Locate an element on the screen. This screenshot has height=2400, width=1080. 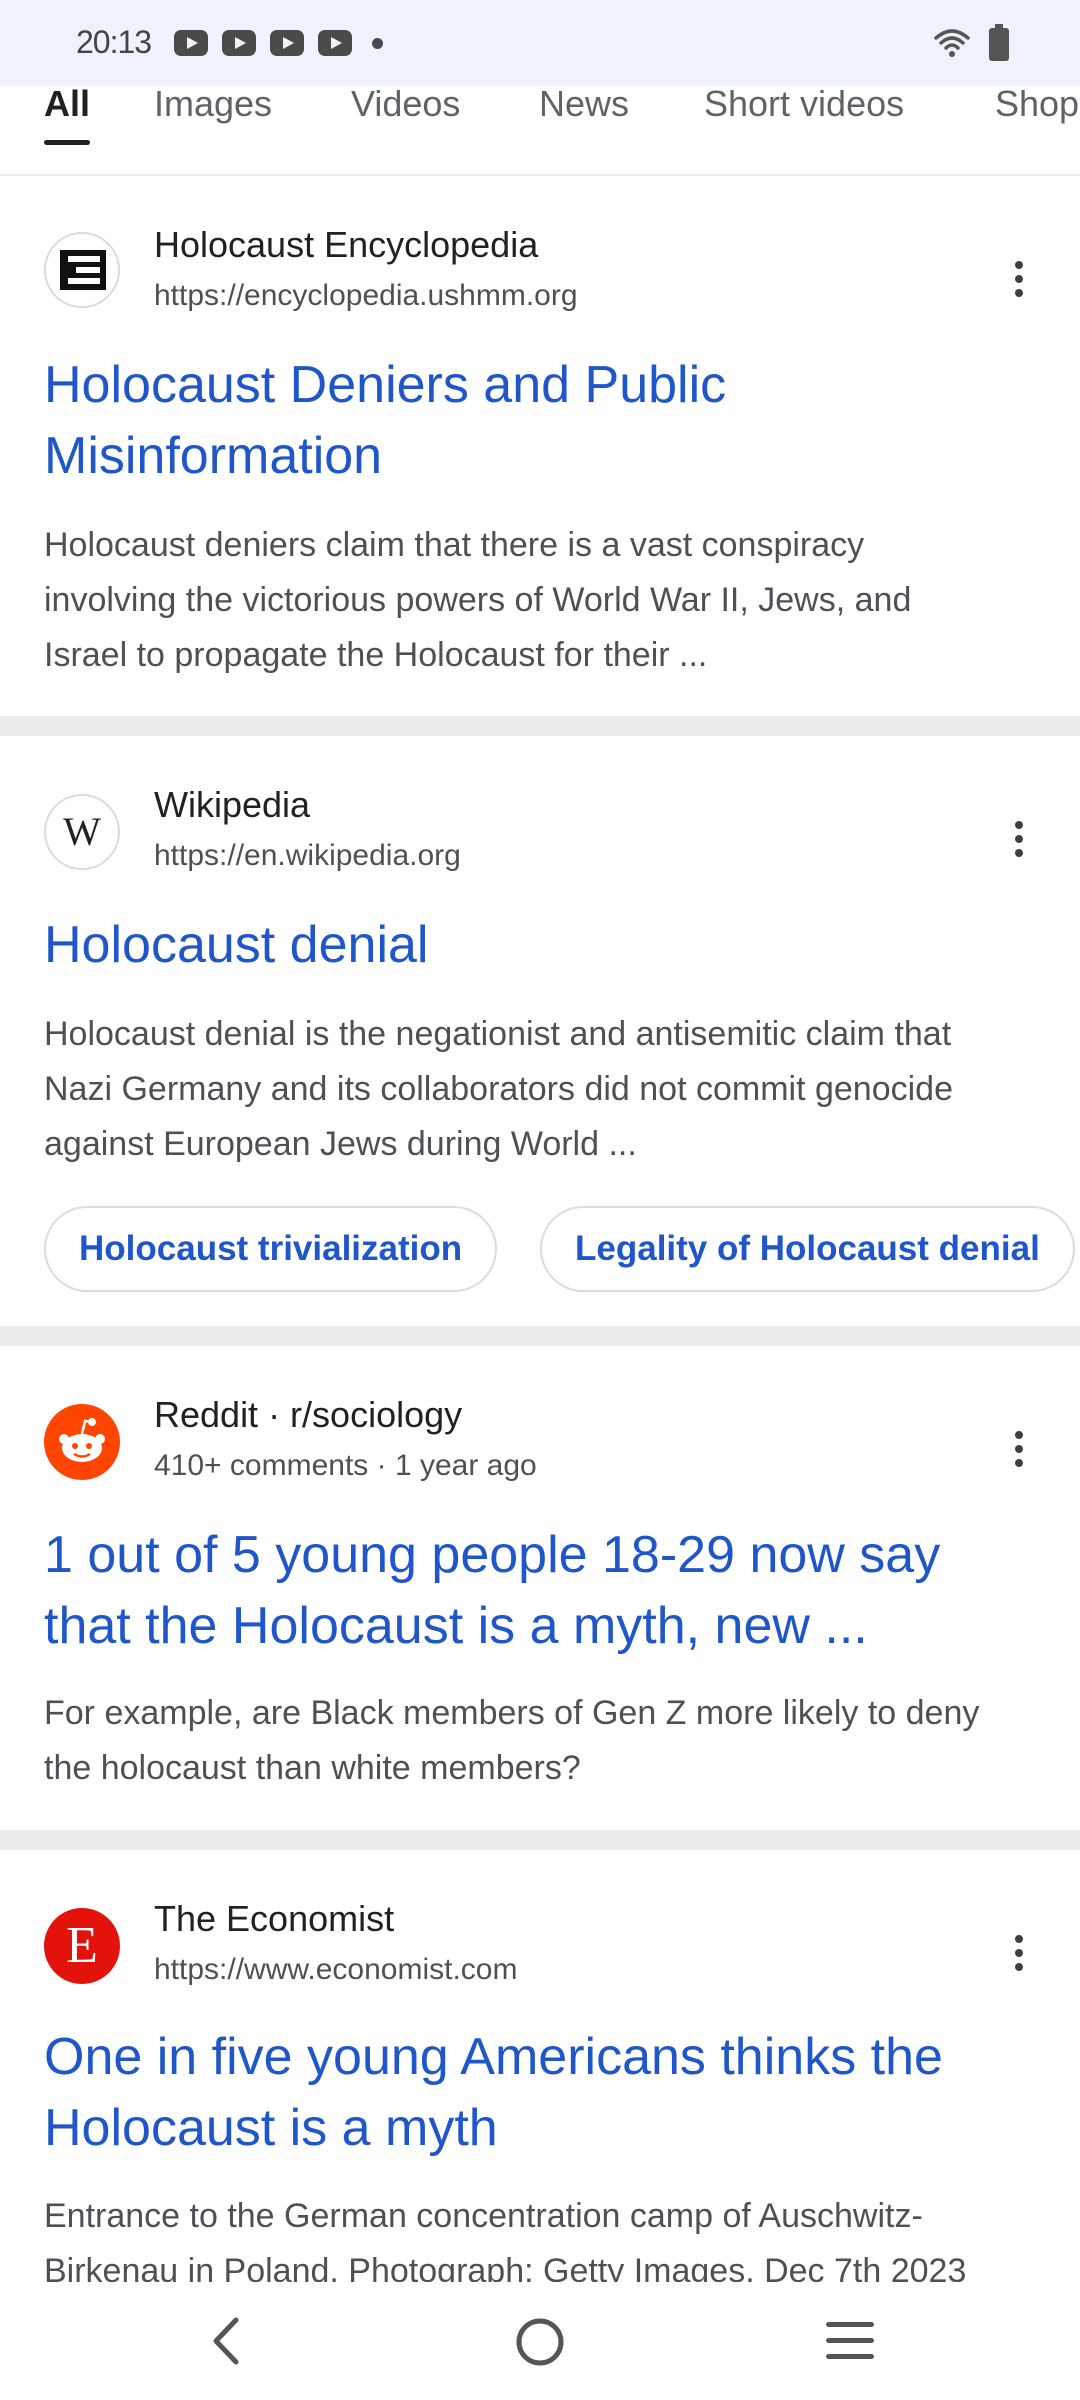
economist-favicon: E is located at coordinates (82, 1946).